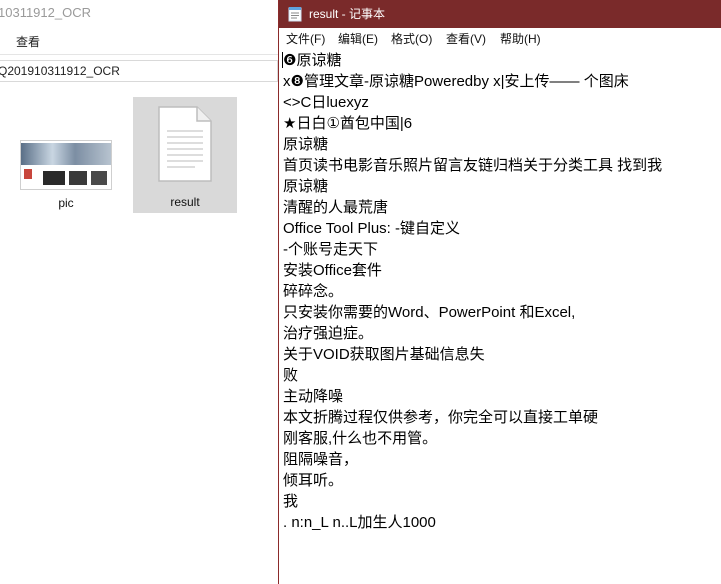 The height and width of the screenshot is (584, 721). Describe the element at coordinates (326, 102) in the screenshot. I see `text-line: <>C日luexyz` at that location.